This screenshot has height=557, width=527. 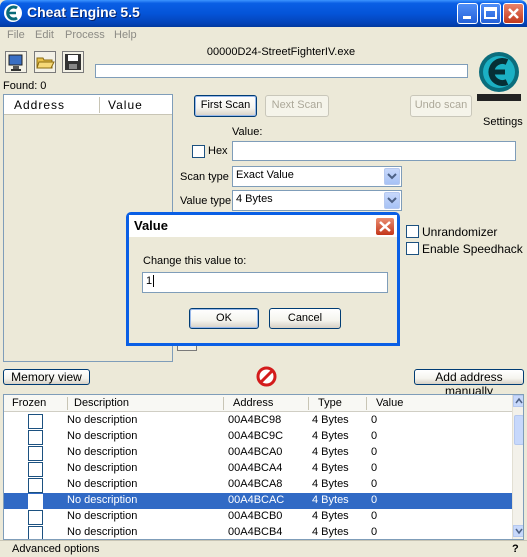 What do you see at coordinates (518, 430) in the screenshot?
I see `scroll-thumb` at bounding box center [518, 430].